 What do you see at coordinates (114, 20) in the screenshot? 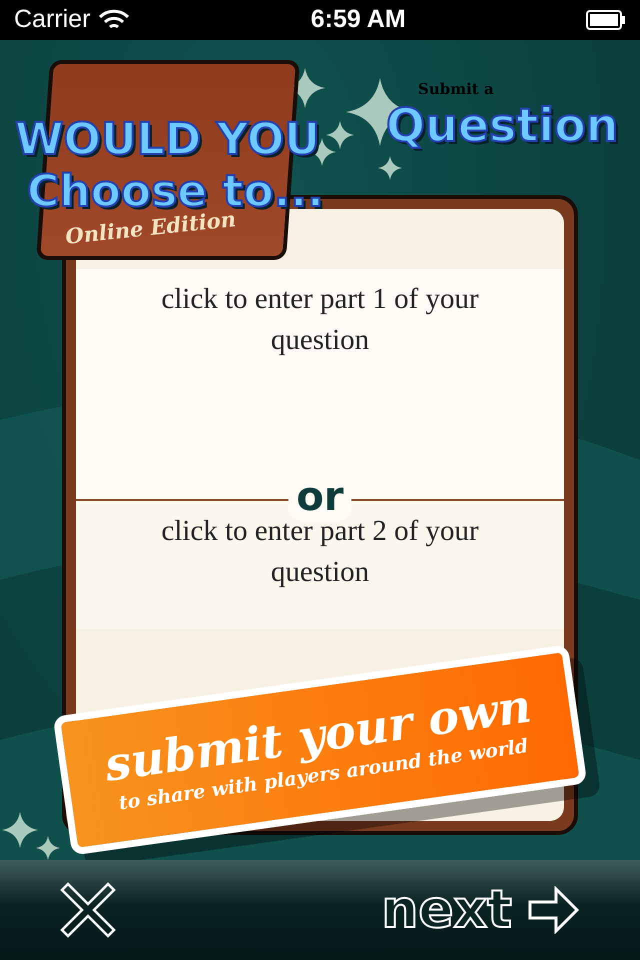
I see `wifi-icon` at bounding box center [114, 20].